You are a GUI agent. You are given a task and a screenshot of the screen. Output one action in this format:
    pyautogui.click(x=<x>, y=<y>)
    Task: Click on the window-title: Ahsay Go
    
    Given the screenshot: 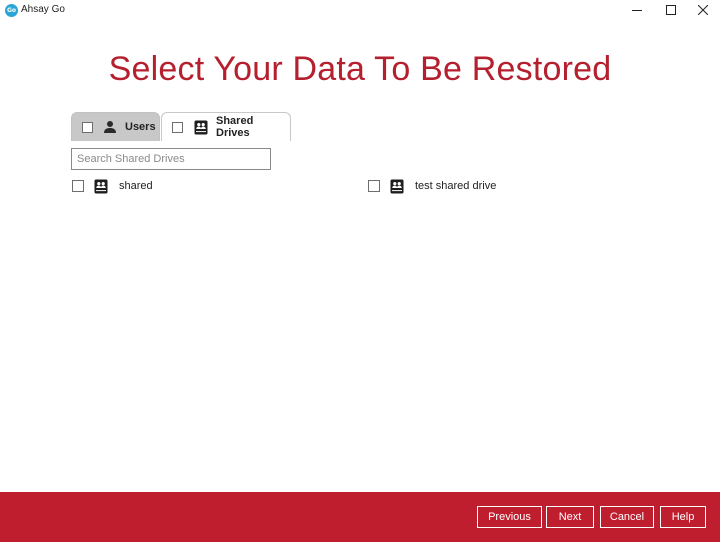 What is the action you would take?
    pyautogui.click(x=43, y=9)
    